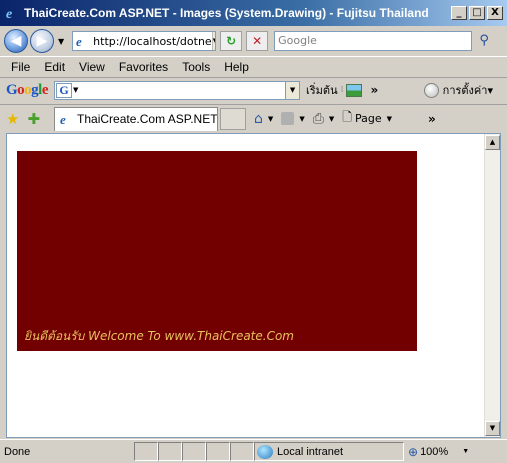 This screenshot has width=507, height=463. I want to click on search-icon: ⚲, so click(484, 41).